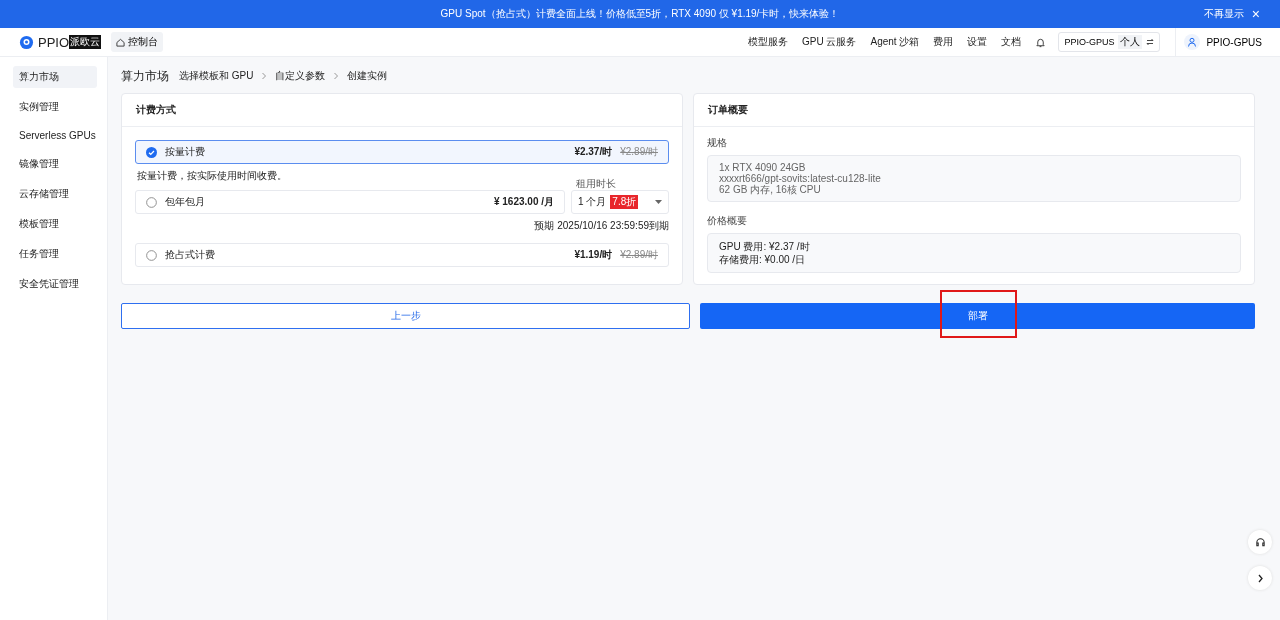 The width and height of the screenshot is (1280, 620). Describe the element at coordinates (402, 152) in the screenshot. I see `billing-option: 按量计费 ¥2.37/时 ¥2.89/时` at that location.